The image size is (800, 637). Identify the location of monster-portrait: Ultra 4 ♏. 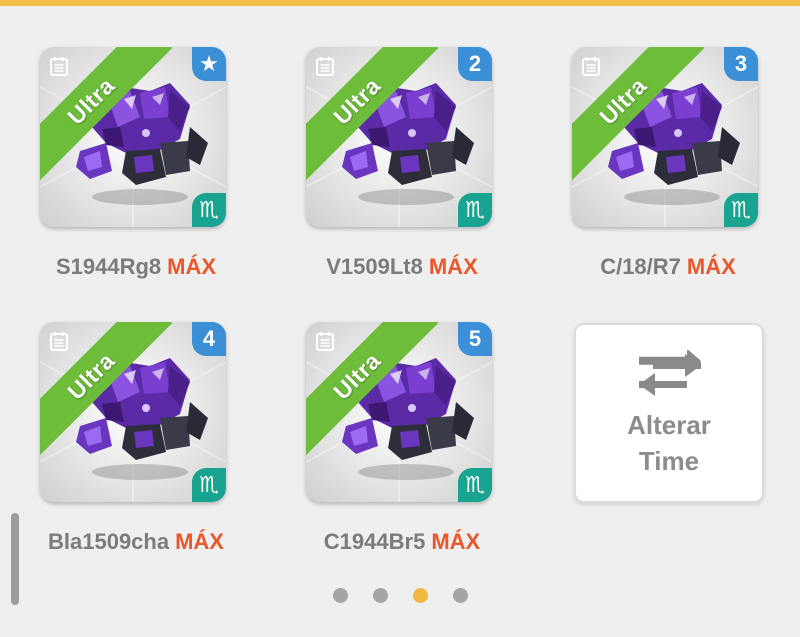
(133, 412).